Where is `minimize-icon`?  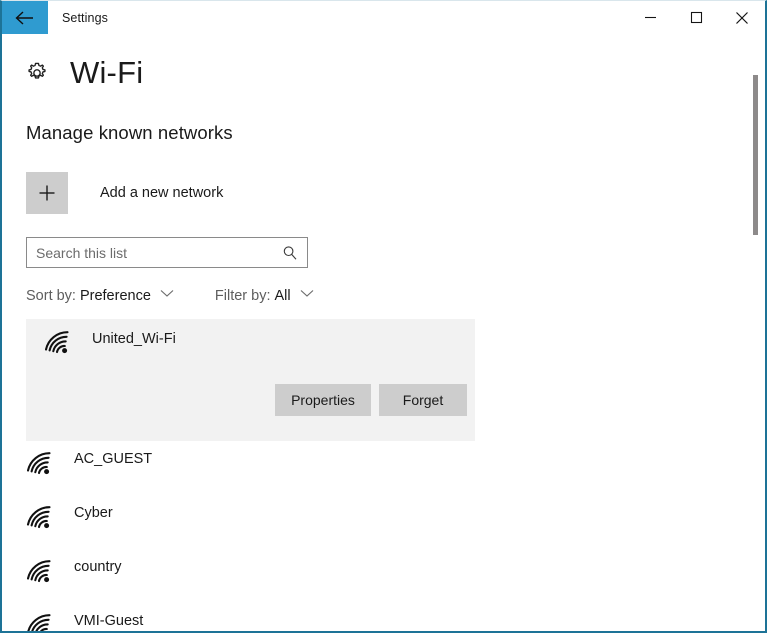
minimize-icon is located at coordinates (650, 17).